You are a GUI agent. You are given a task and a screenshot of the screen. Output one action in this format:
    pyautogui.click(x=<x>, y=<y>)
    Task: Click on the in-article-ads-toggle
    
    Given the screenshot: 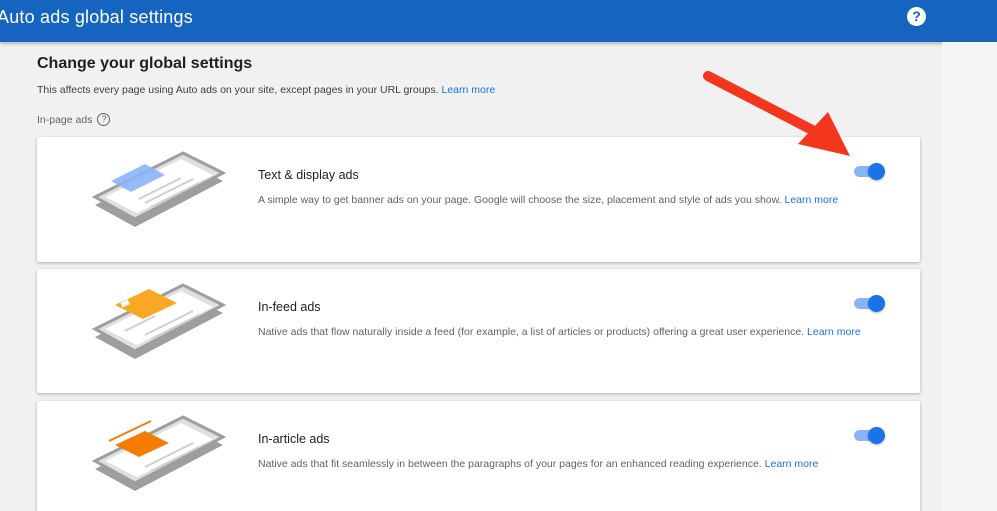 What is the action you would take?
    pyautogui.click(x=870, y=435)
    